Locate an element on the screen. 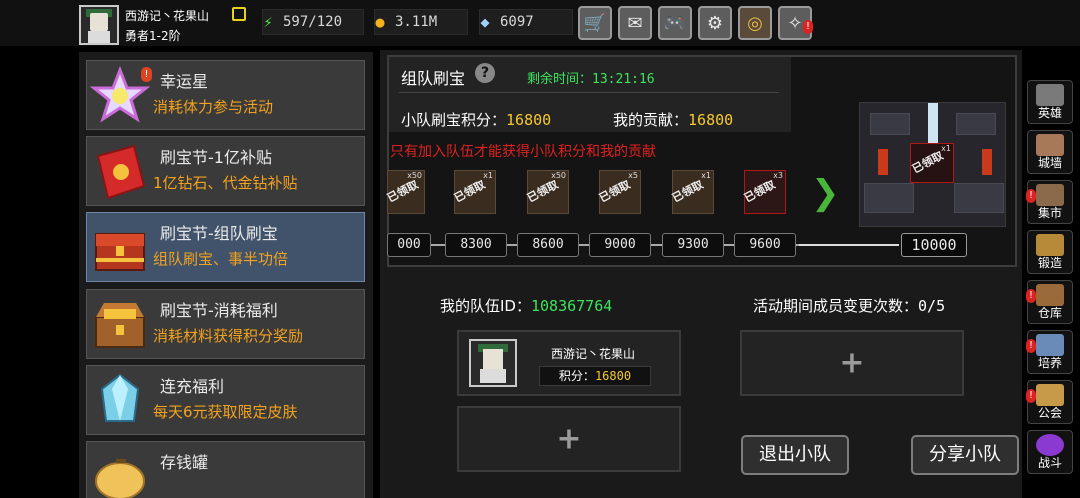  red-envelope-icon is located at coordinates (120, 172).